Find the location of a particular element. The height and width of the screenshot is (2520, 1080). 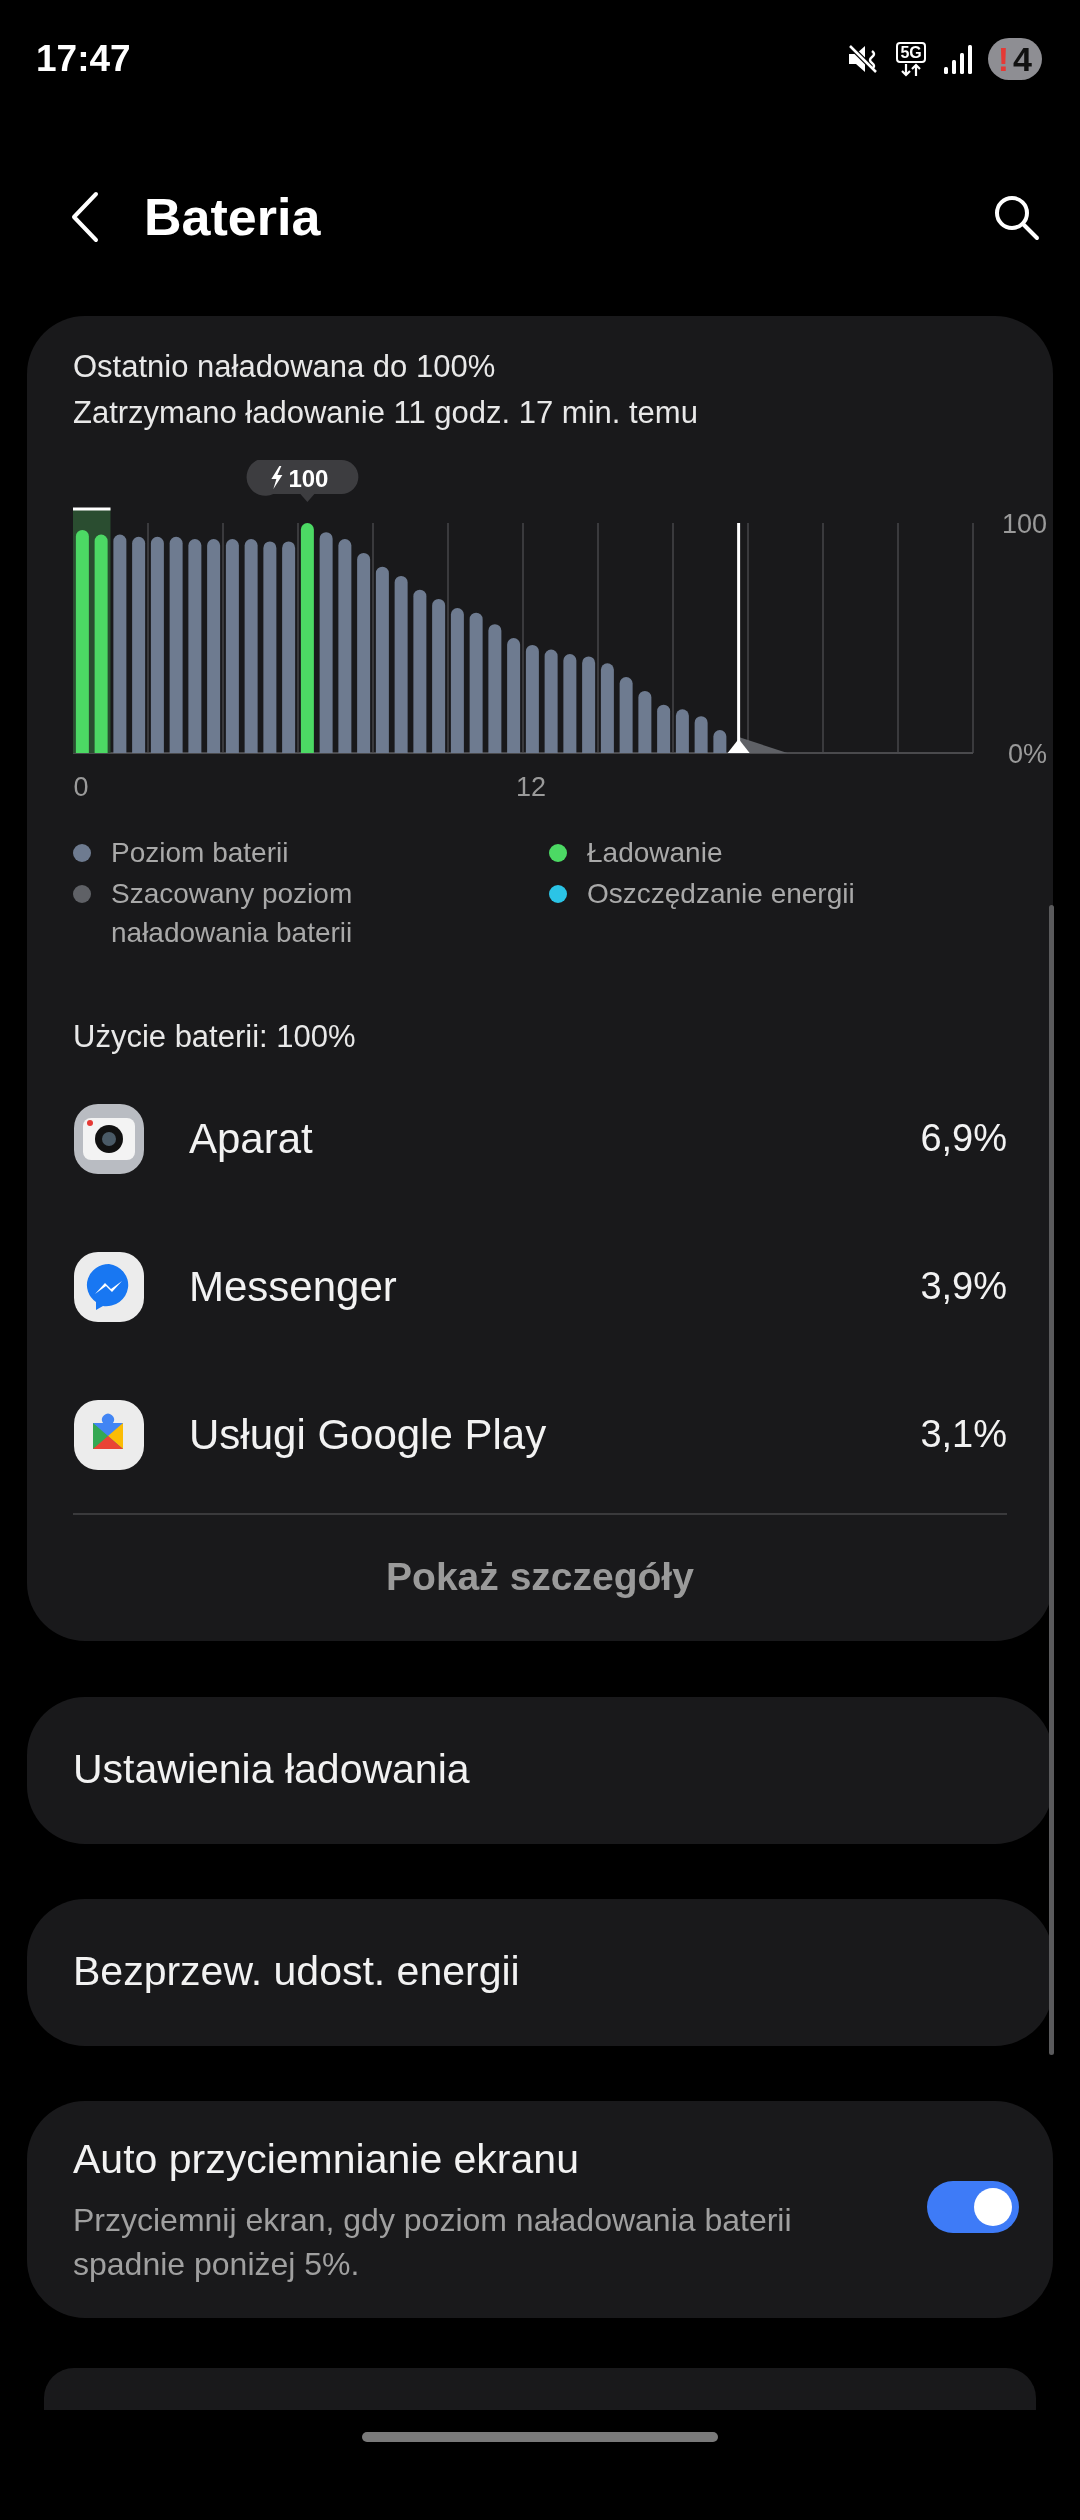

app-usage-row: Usługi Google Play 3,1% is located at coordinates (540, 1434).